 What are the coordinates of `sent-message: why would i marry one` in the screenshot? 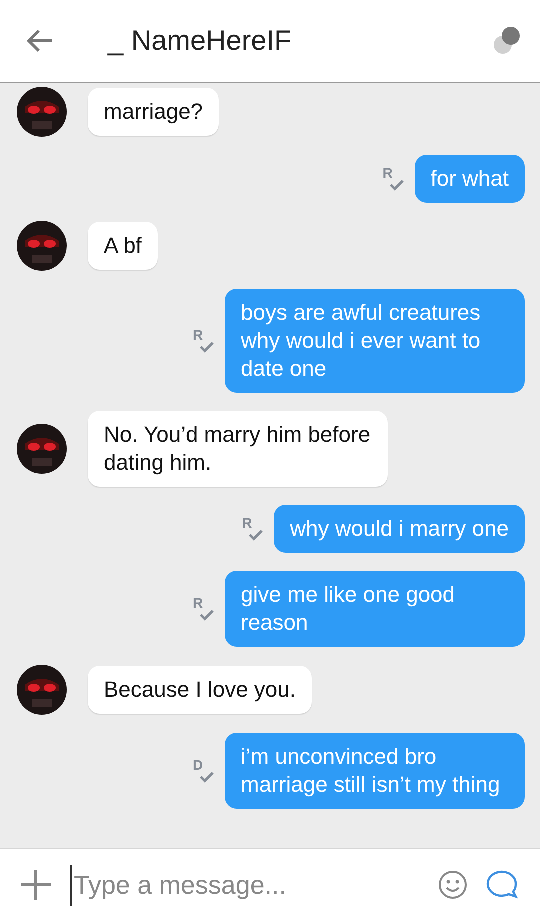 It's located at (399, 529).